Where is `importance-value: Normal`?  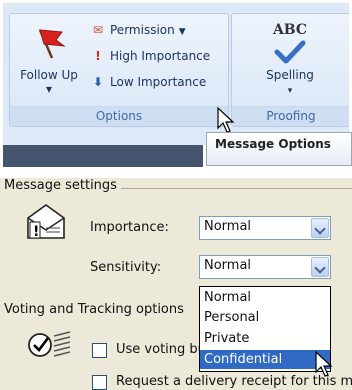 importance-value: Normal is located at coordinates (228, 226).